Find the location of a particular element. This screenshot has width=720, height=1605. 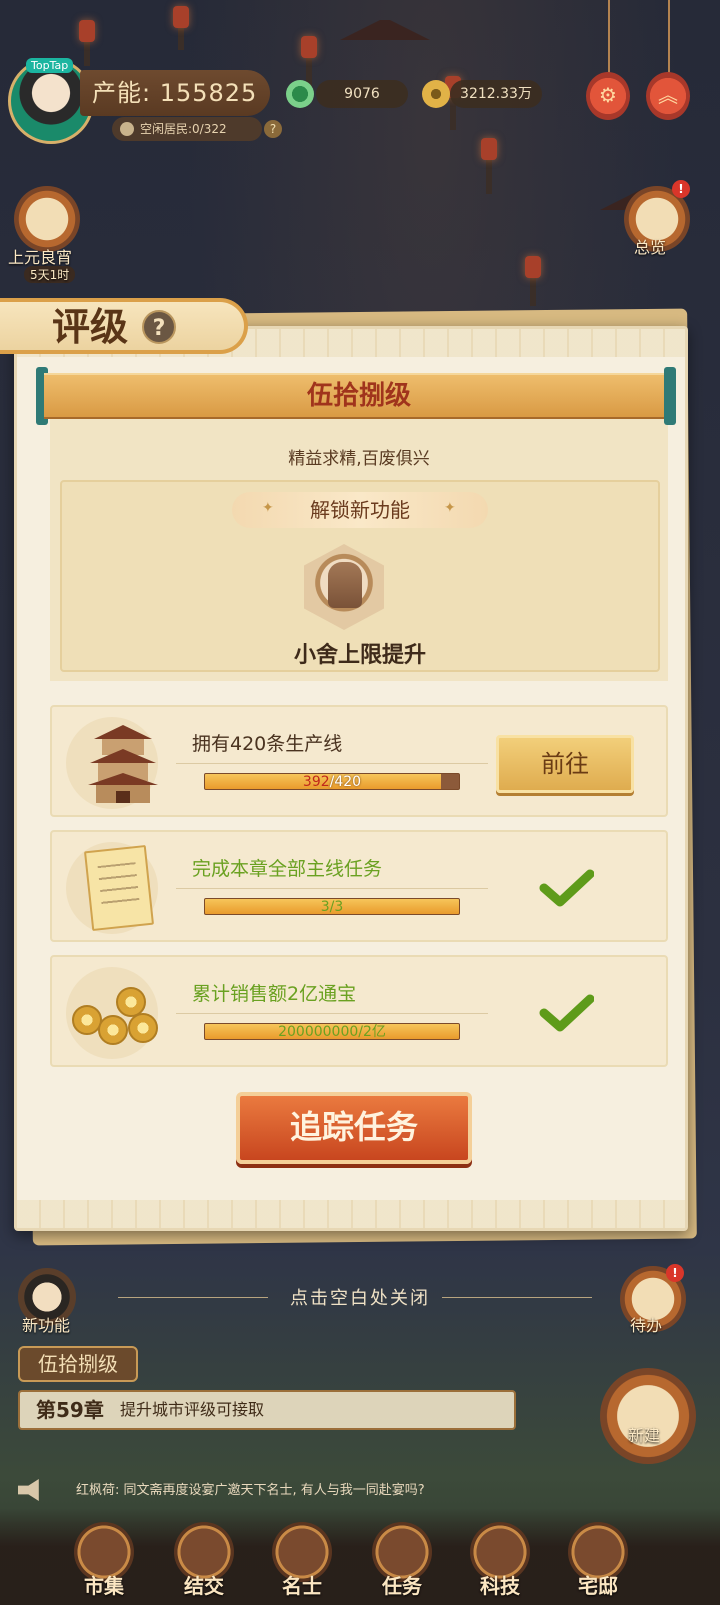

city-level-badge: 伍拾捌级 is located at coordinates (78, 1364).